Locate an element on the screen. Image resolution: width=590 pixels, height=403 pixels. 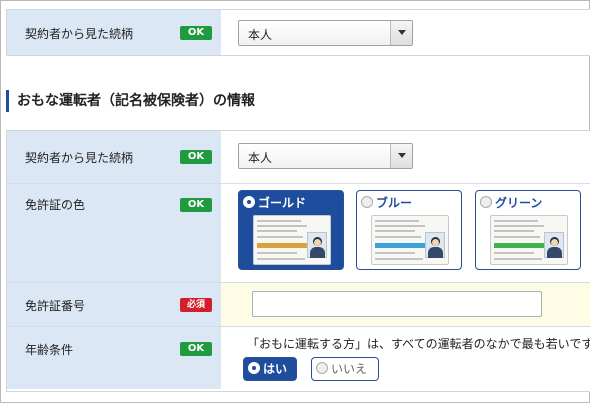
license-band-green is located at coordinates (520, 245).